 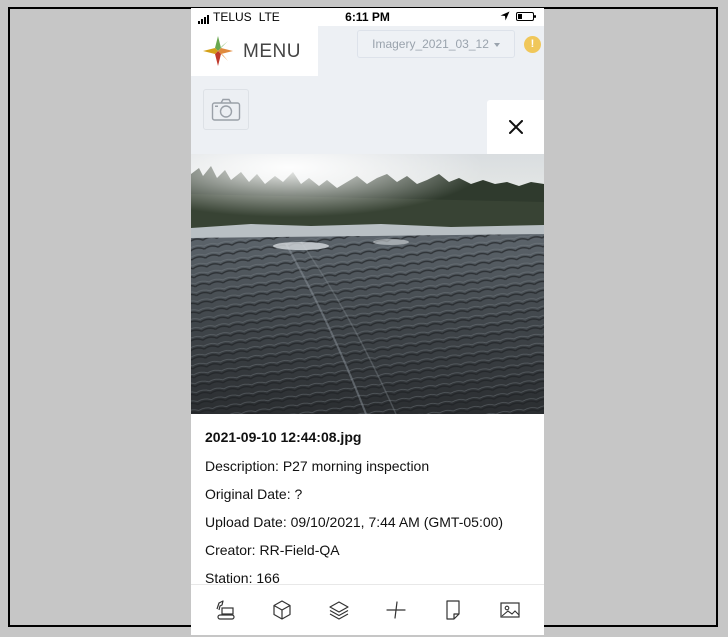 I want to click on caret-down-icon, so click(x=496, y=44).